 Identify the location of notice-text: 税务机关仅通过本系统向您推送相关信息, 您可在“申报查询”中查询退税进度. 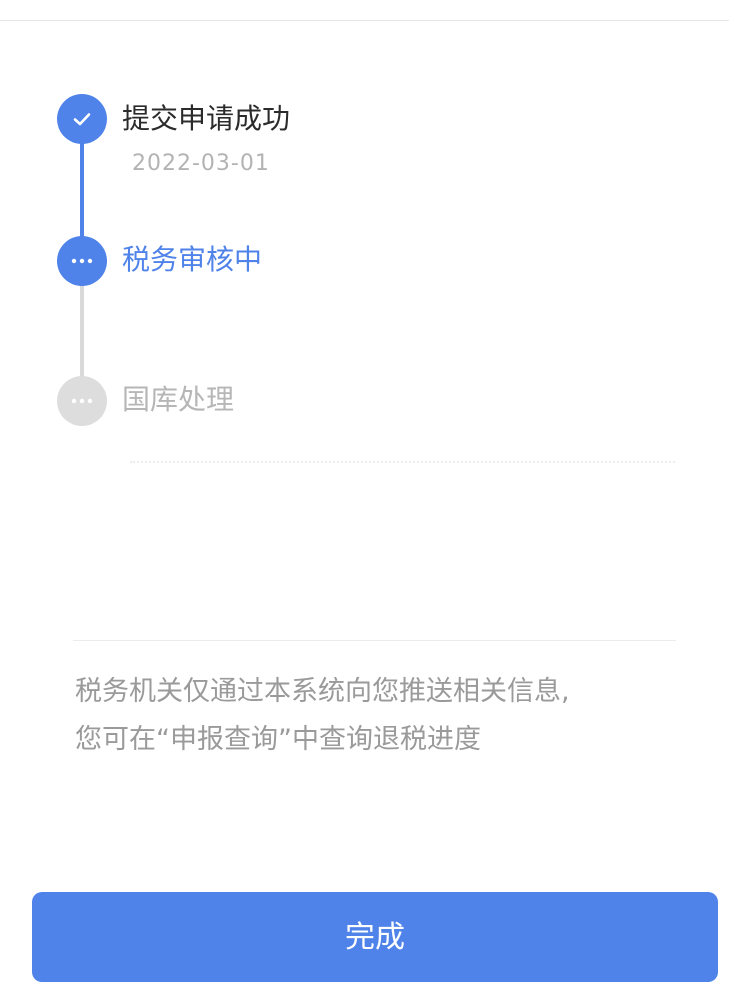
(375, 716).